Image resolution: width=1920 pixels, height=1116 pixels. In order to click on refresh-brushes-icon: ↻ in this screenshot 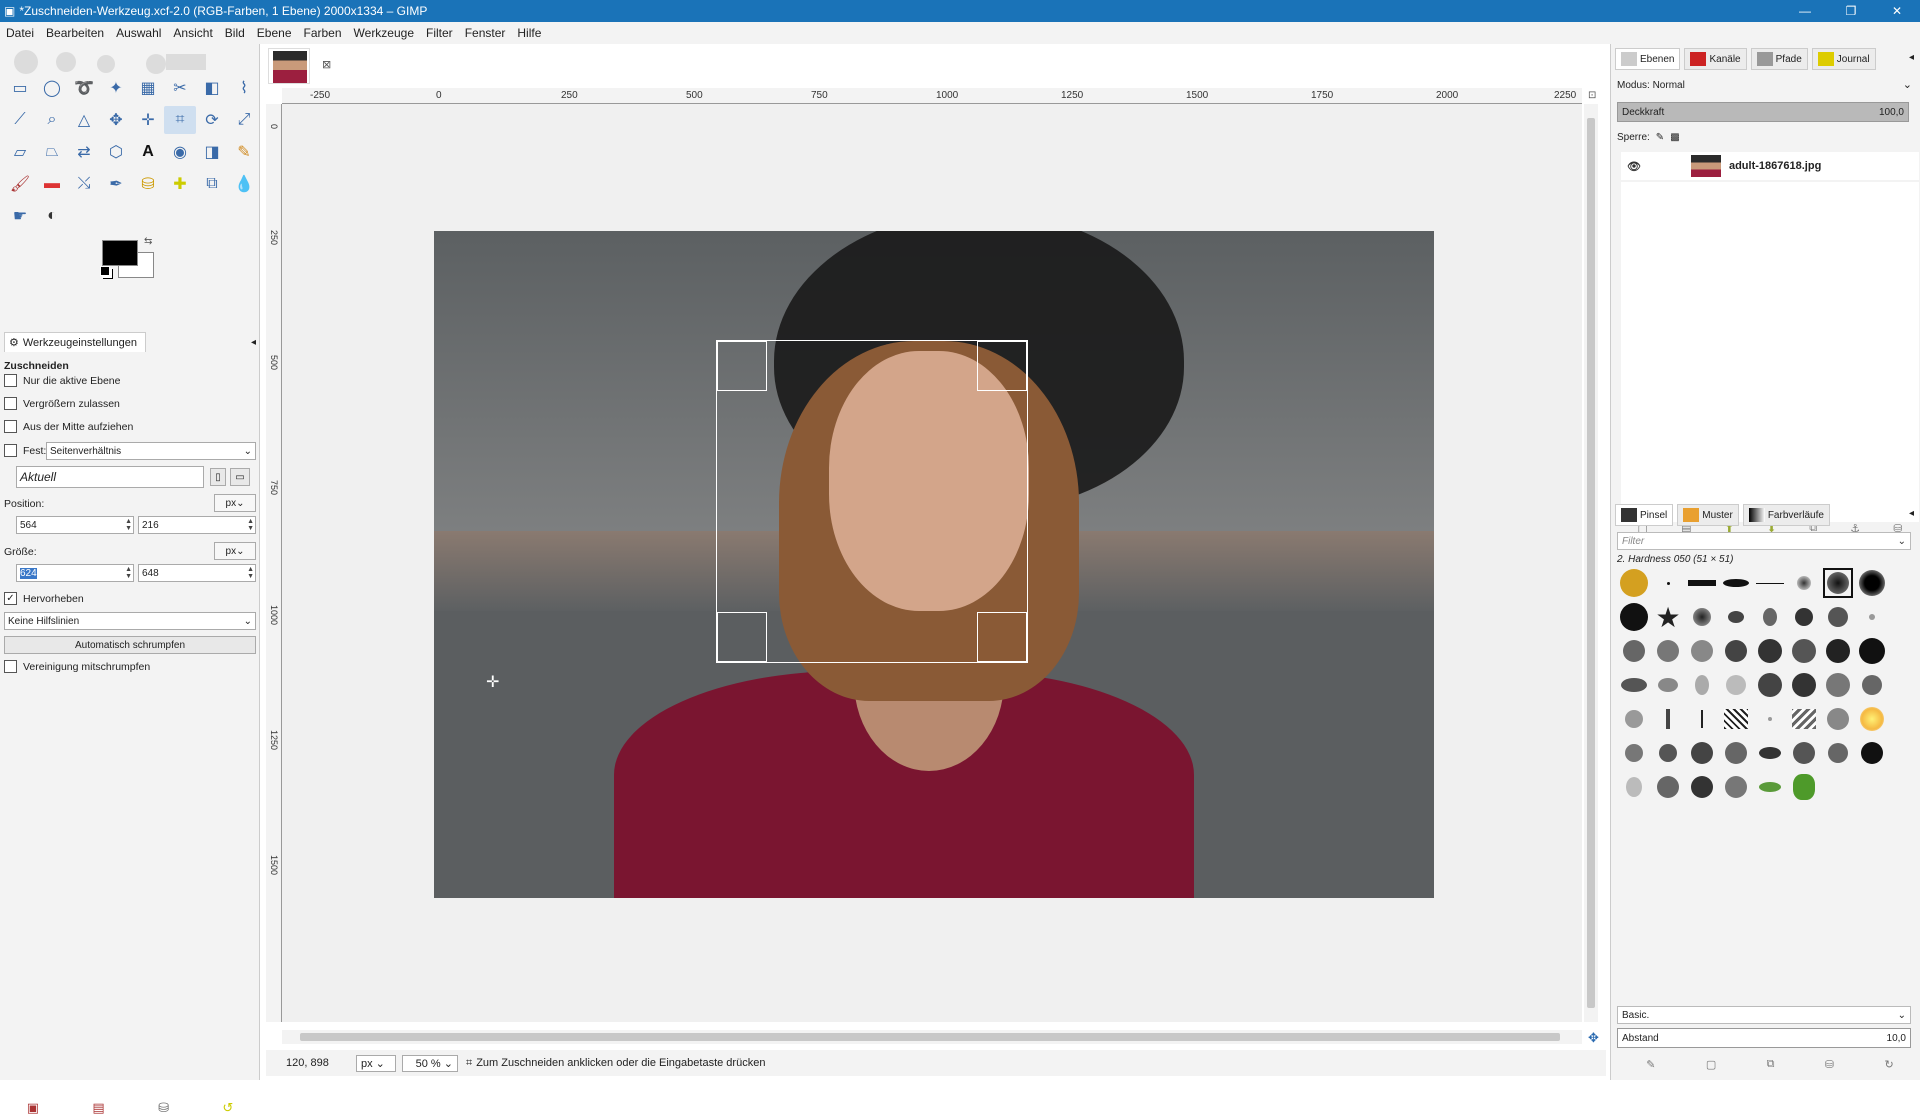, I will do `click(1889, 1064)`.